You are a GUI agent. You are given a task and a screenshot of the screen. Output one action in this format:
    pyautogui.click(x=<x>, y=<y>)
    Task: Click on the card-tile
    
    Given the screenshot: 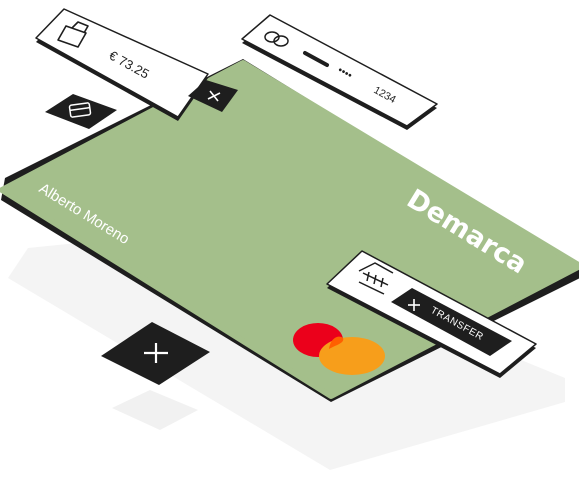 What is the action you would take?
    pyautogui.click(x=81, y=111)
    